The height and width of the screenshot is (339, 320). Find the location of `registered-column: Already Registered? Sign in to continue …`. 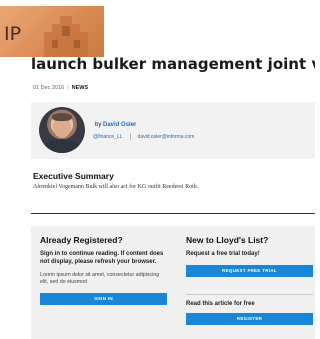

registered-column: Already Registered? Sign in to continue … is located at coordinates (104, 270).